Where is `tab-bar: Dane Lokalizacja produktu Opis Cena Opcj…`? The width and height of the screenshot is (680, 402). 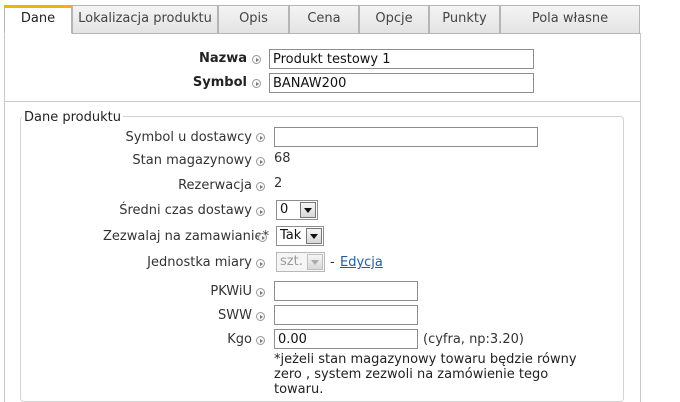 tab-bar: Dane Lokalizacja produktu Opis Cena Opcj… is located at coordinates (324, 19).